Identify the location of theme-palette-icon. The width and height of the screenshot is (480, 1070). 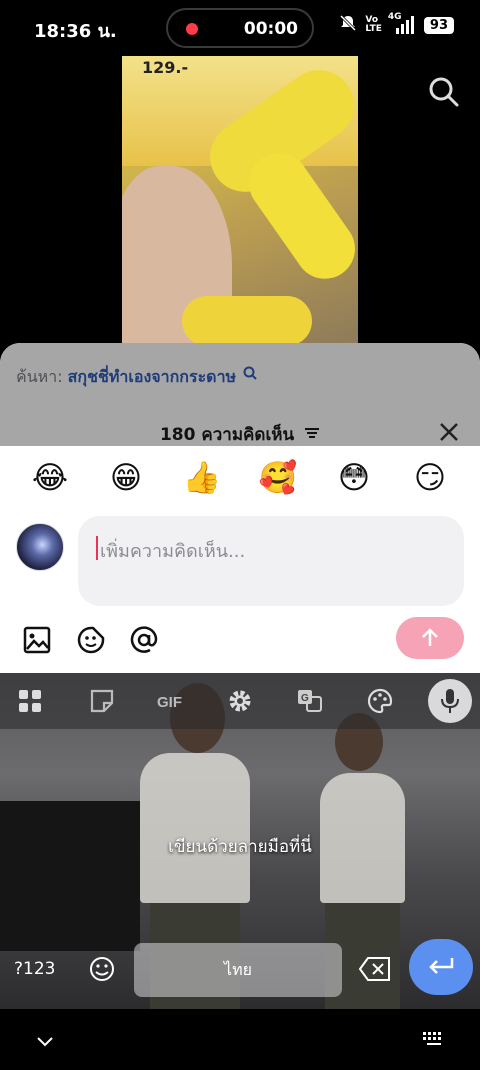
(380, 701).